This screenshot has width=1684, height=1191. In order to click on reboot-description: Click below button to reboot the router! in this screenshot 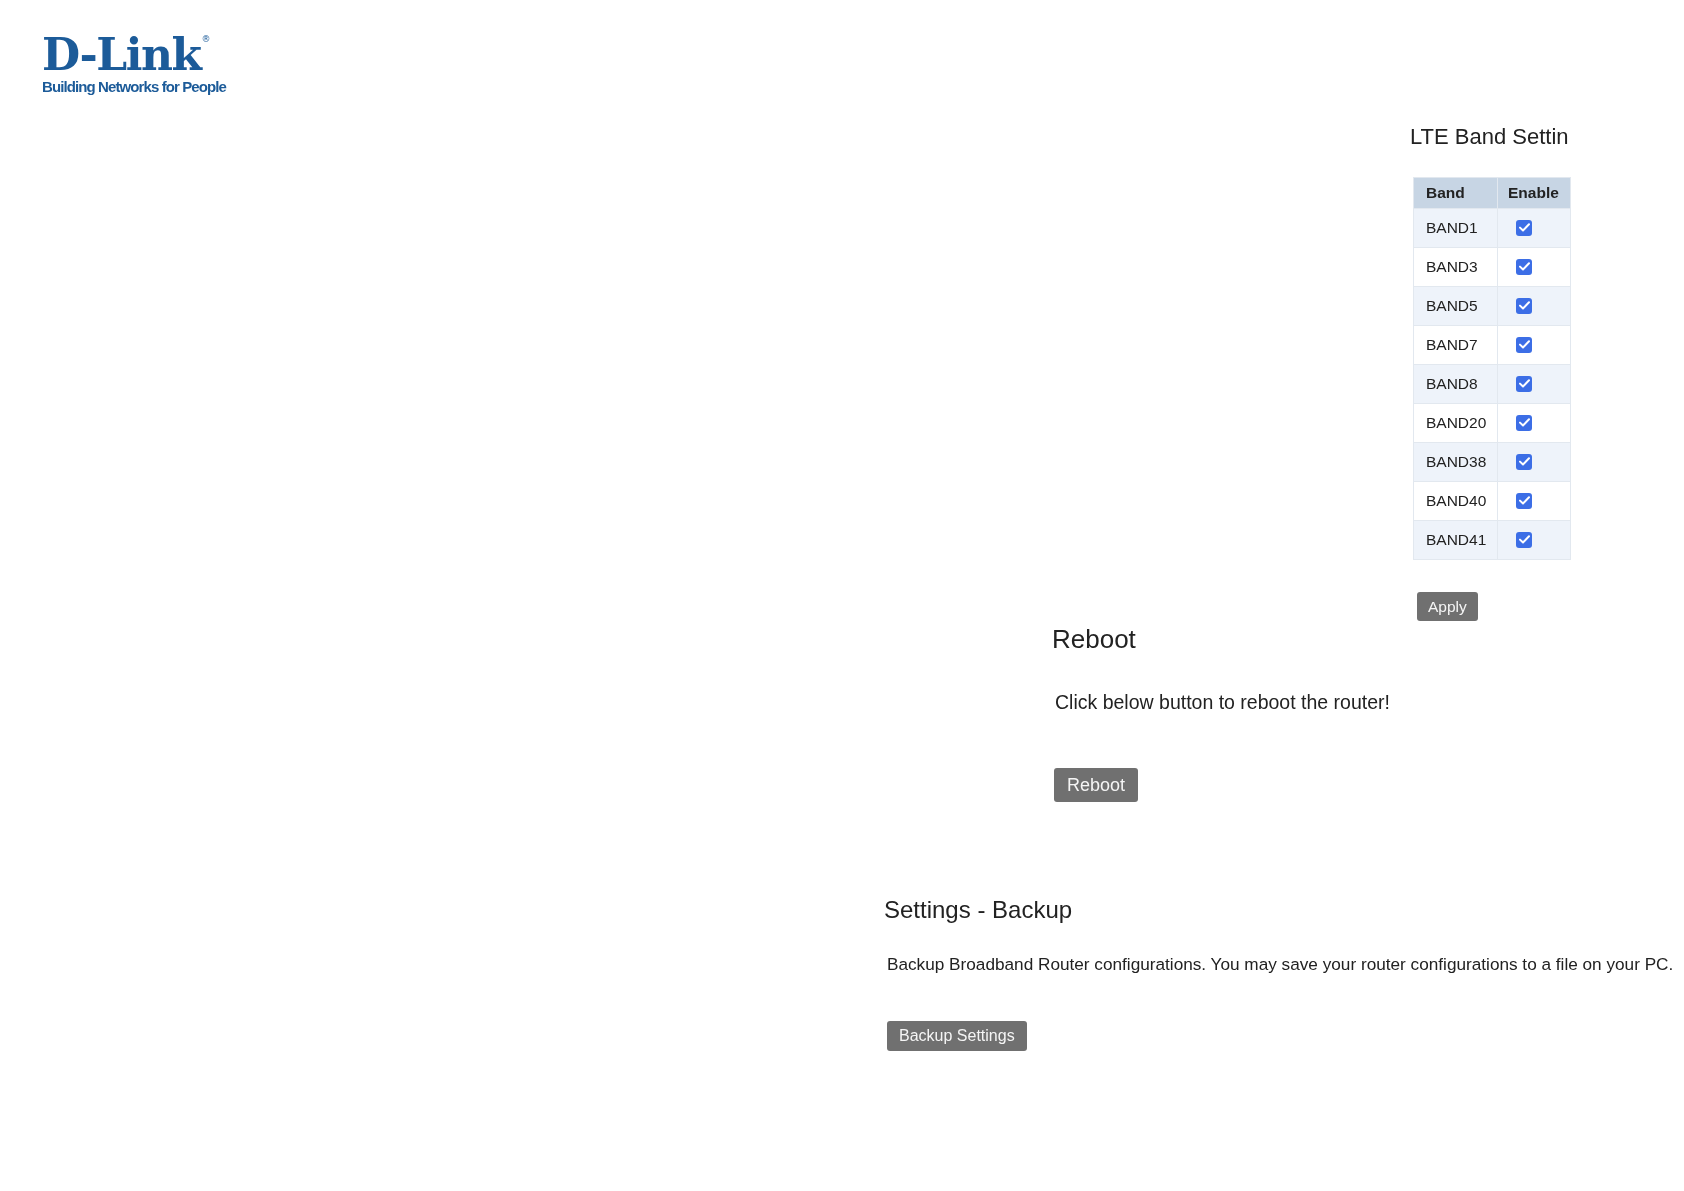, I will do `click(1222, 702)`.